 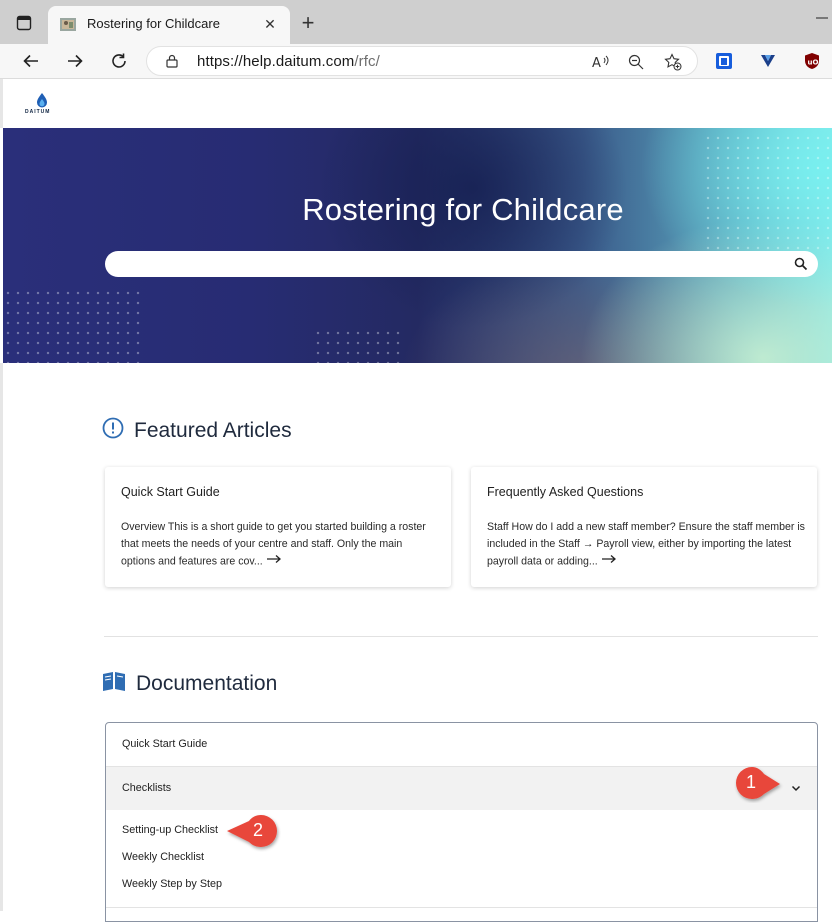 What do you see at coordinates (308, 22) in the screenshot?
I see `new-tab-icon: +` at bounding box center [308, 22].